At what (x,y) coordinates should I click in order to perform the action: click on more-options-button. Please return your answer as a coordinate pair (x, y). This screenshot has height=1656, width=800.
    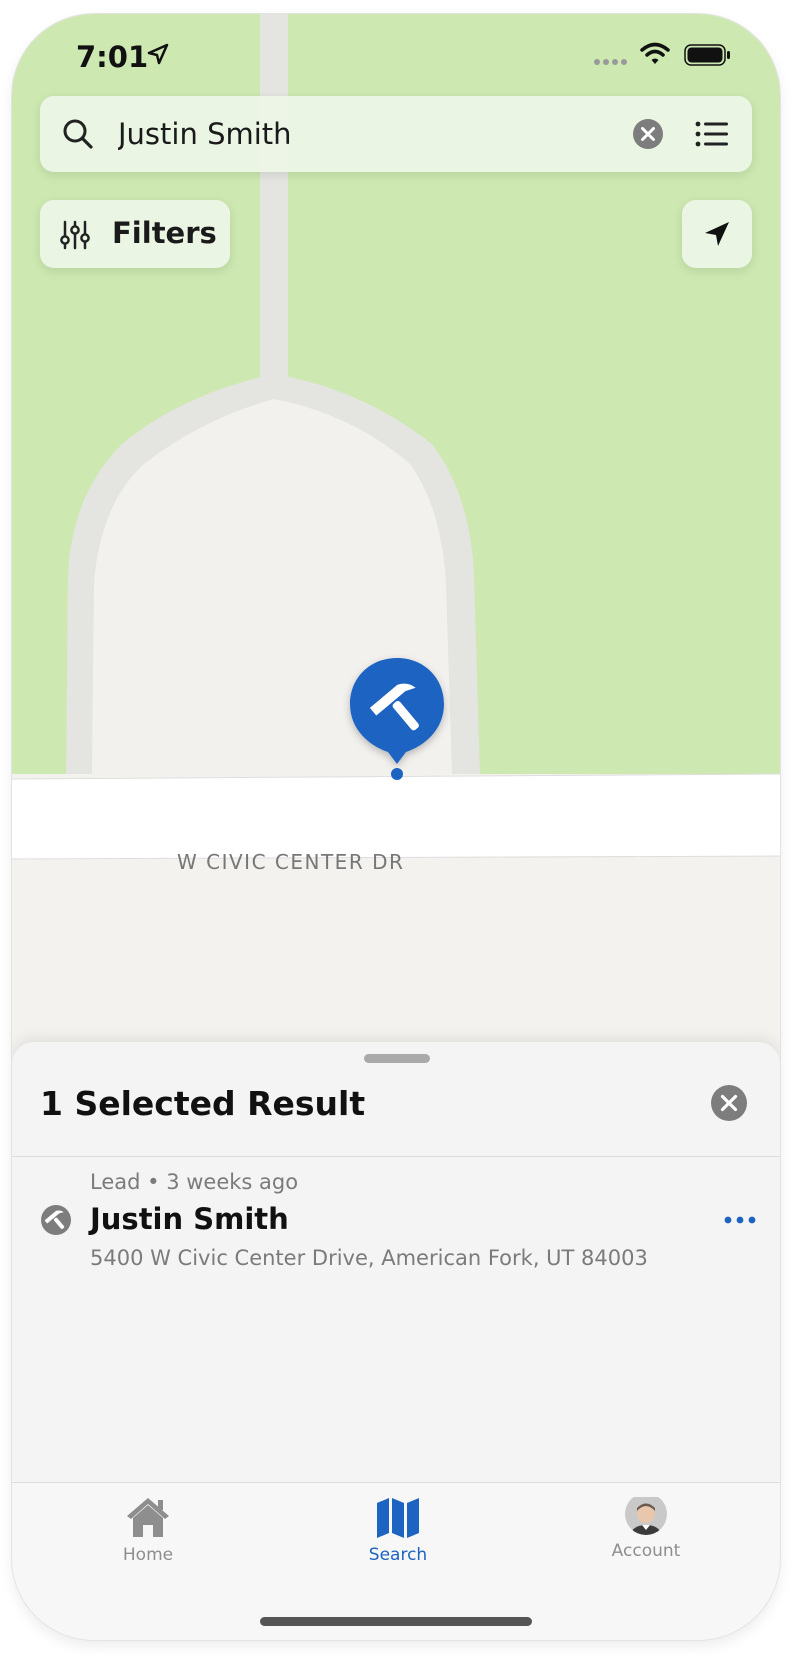
    Looking at the image, I should click on (740, 1220).